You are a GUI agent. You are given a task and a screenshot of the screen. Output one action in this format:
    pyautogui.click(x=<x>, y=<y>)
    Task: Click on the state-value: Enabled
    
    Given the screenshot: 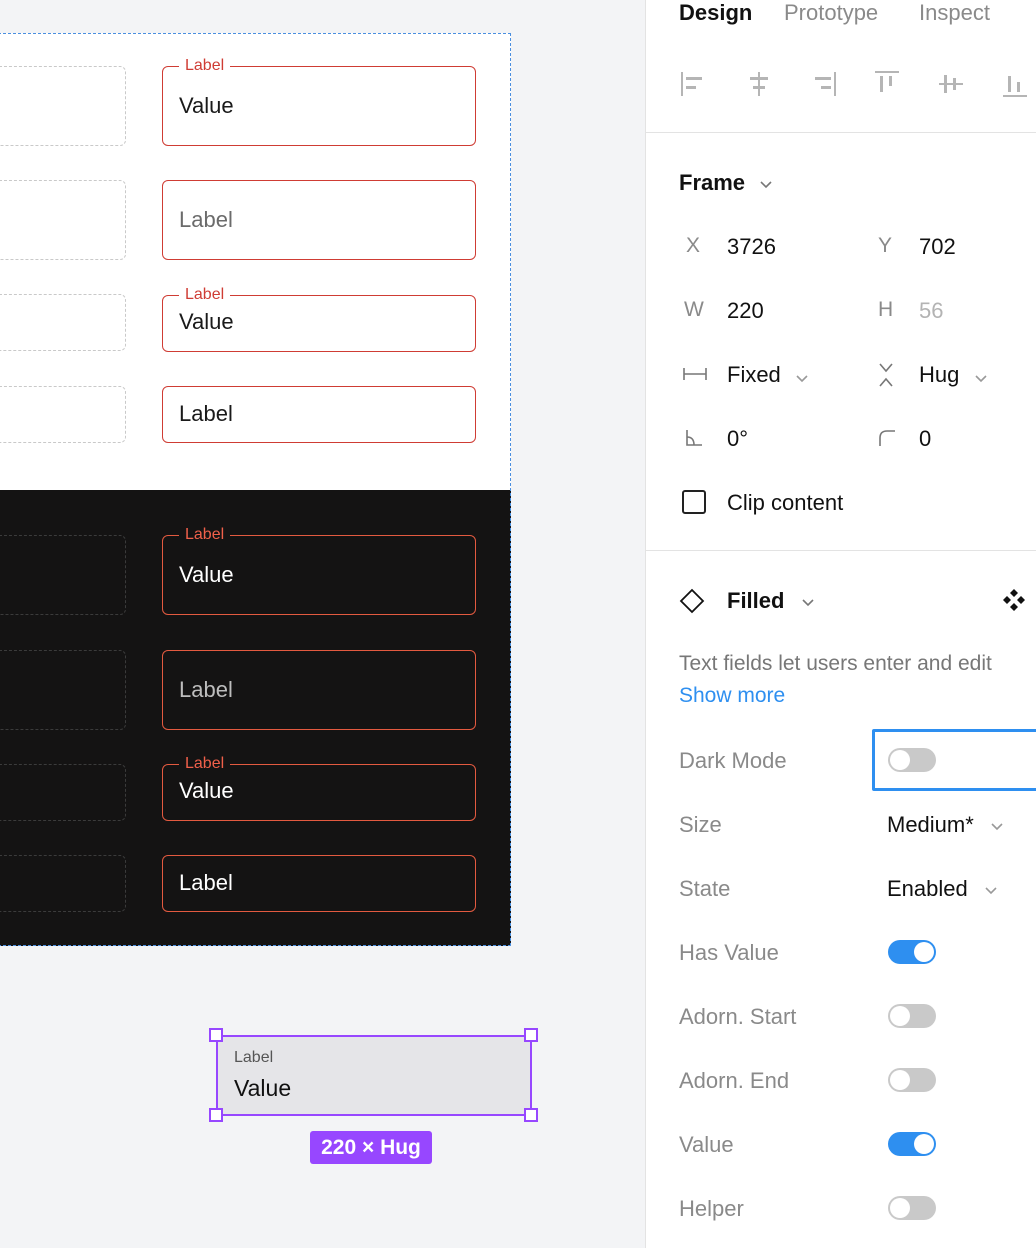 What is the action you would take?
    pyautogui.click(x=927, y=888)
    